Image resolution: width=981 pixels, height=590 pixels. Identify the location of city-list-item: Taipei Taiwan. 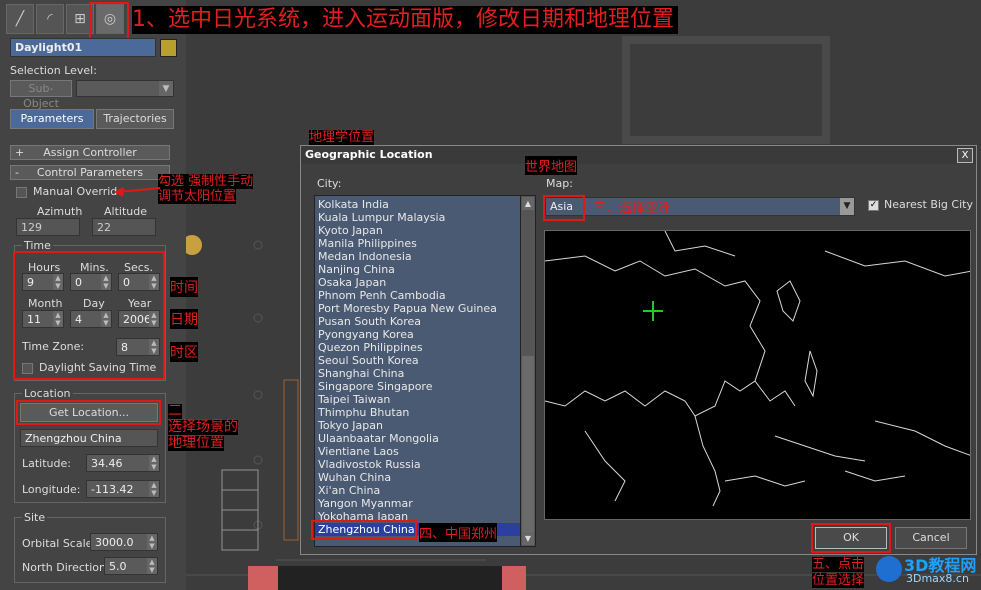
(417, 399).